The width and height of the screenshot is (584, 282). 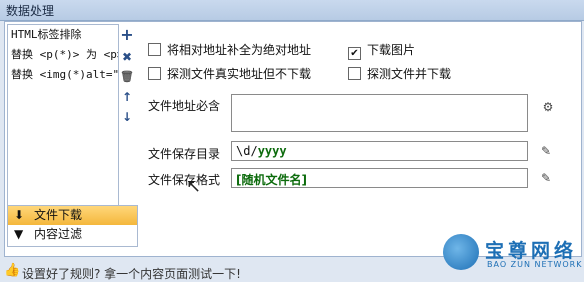 I want to click on list-item: HTML标签排除, so click(x=63, y=35).